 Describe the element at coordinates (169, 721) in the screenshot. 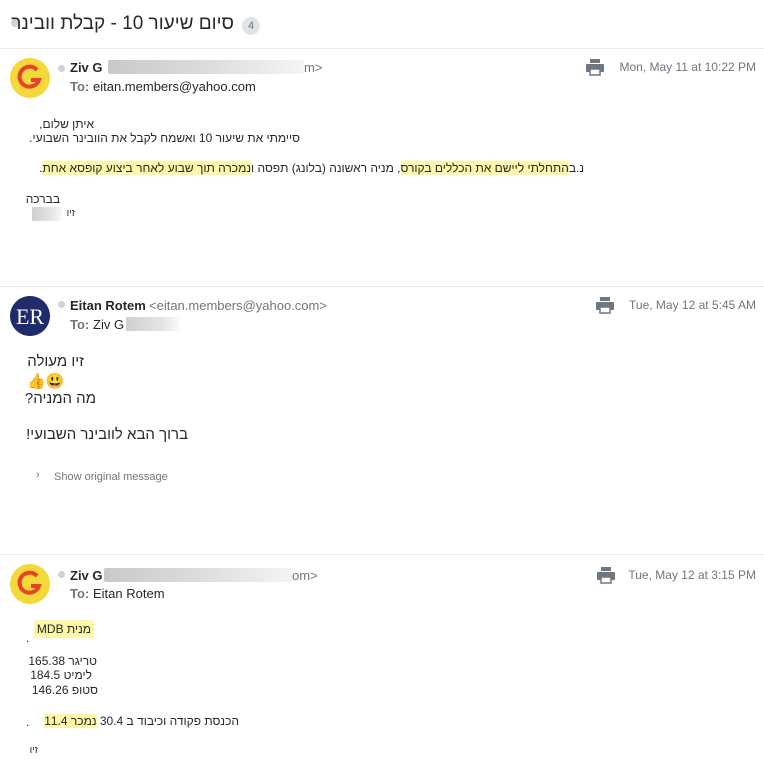

I see `entry-text: הכנסת פקודה וכיבוד ב 30.4` at that location.